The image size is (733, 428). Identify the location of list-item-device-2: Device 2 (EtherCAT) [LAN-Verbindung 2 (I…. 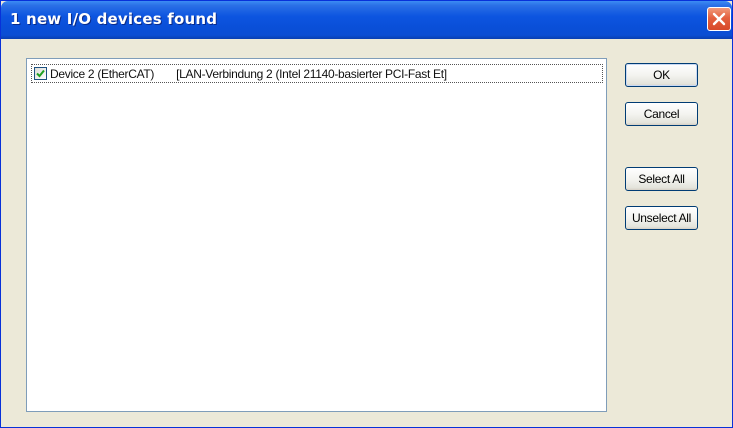
(317, 73).